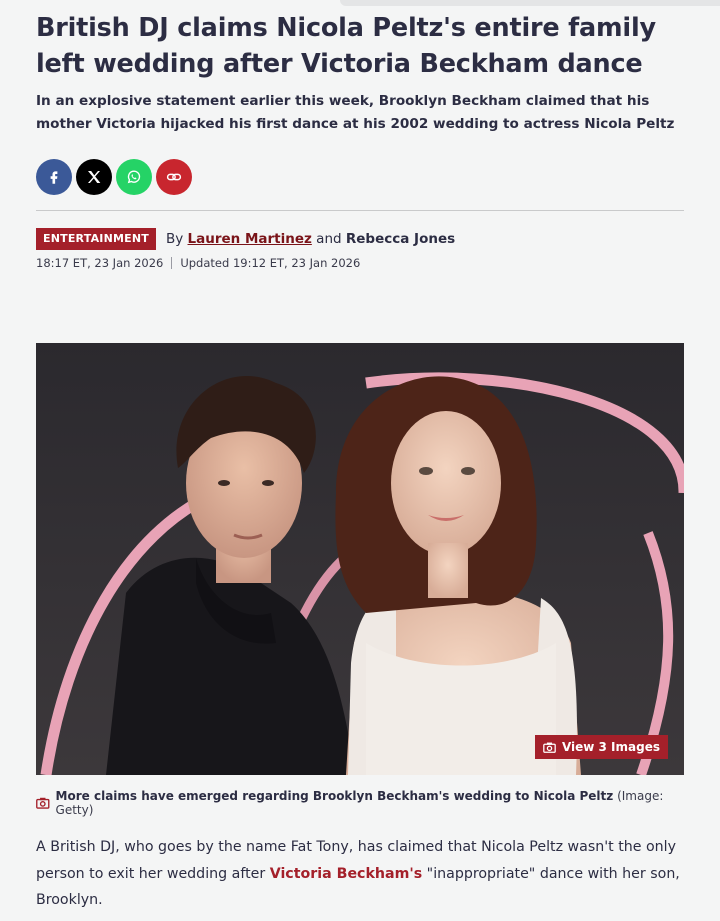 This screenshot has width=720, height=921. I want to click on author-link: Lauren Martinez, so click(250, 239).